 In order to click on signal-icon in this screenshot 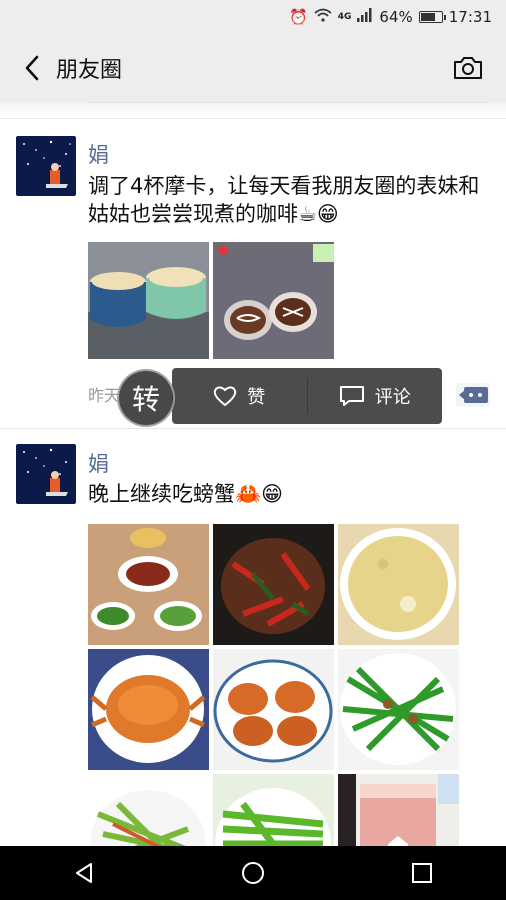, I will do `click(365, 17)`.